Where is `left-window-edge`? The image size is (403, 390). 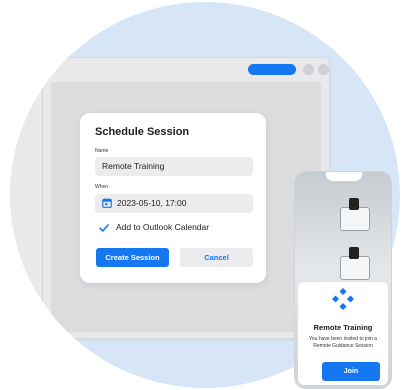
left-window-edge is located at coordinates (26, 181).